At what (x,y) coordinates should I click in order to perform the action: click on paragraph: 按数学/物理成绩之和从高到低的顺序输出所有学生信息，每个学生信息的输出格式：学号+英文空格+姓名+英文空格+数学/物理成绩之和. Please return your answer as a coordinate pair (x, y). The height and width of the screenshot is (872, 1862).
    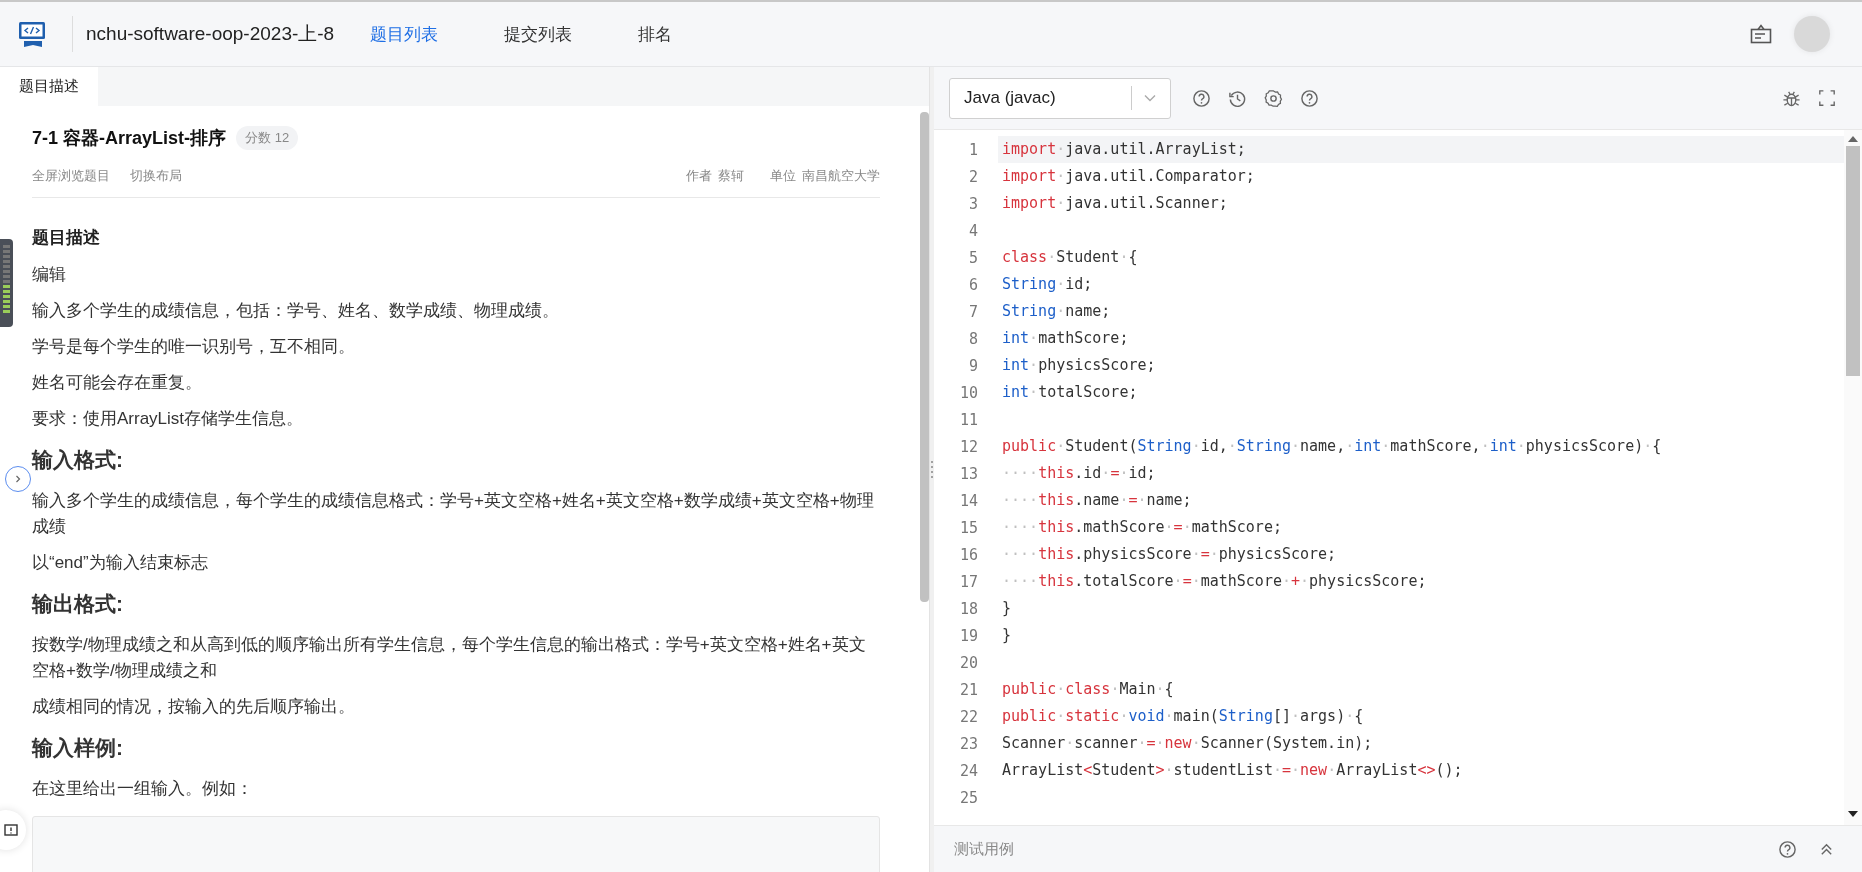
    Looking at the image, I should click on (449, 658).